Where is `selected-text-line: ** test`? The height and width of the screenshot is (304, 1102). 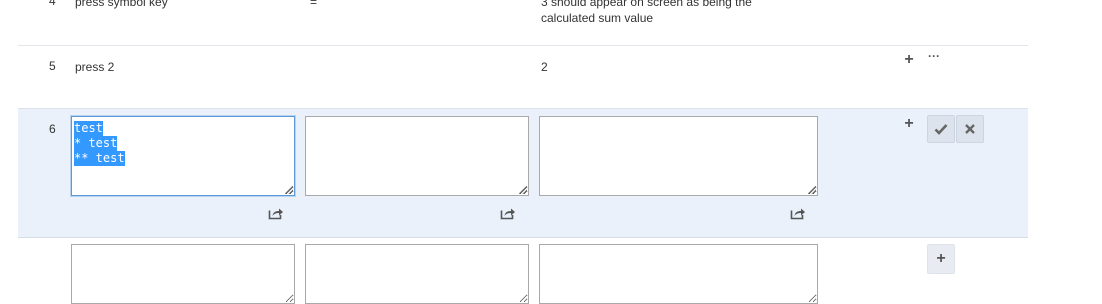 selected-text-line: ** test is located at coordinates (99, 158).